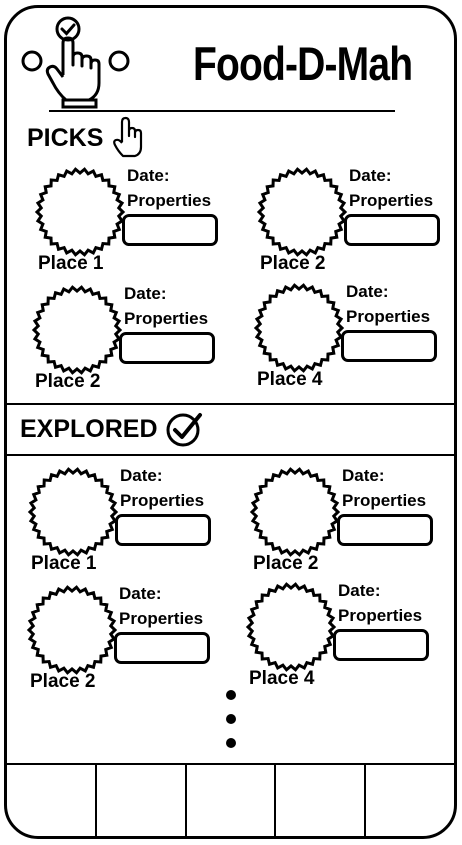 This screenshot has height=845, width=462. Describe the element at coordinates (232, 726) in the screenshot. I see `vertical-ellipsis-icon` at that location.